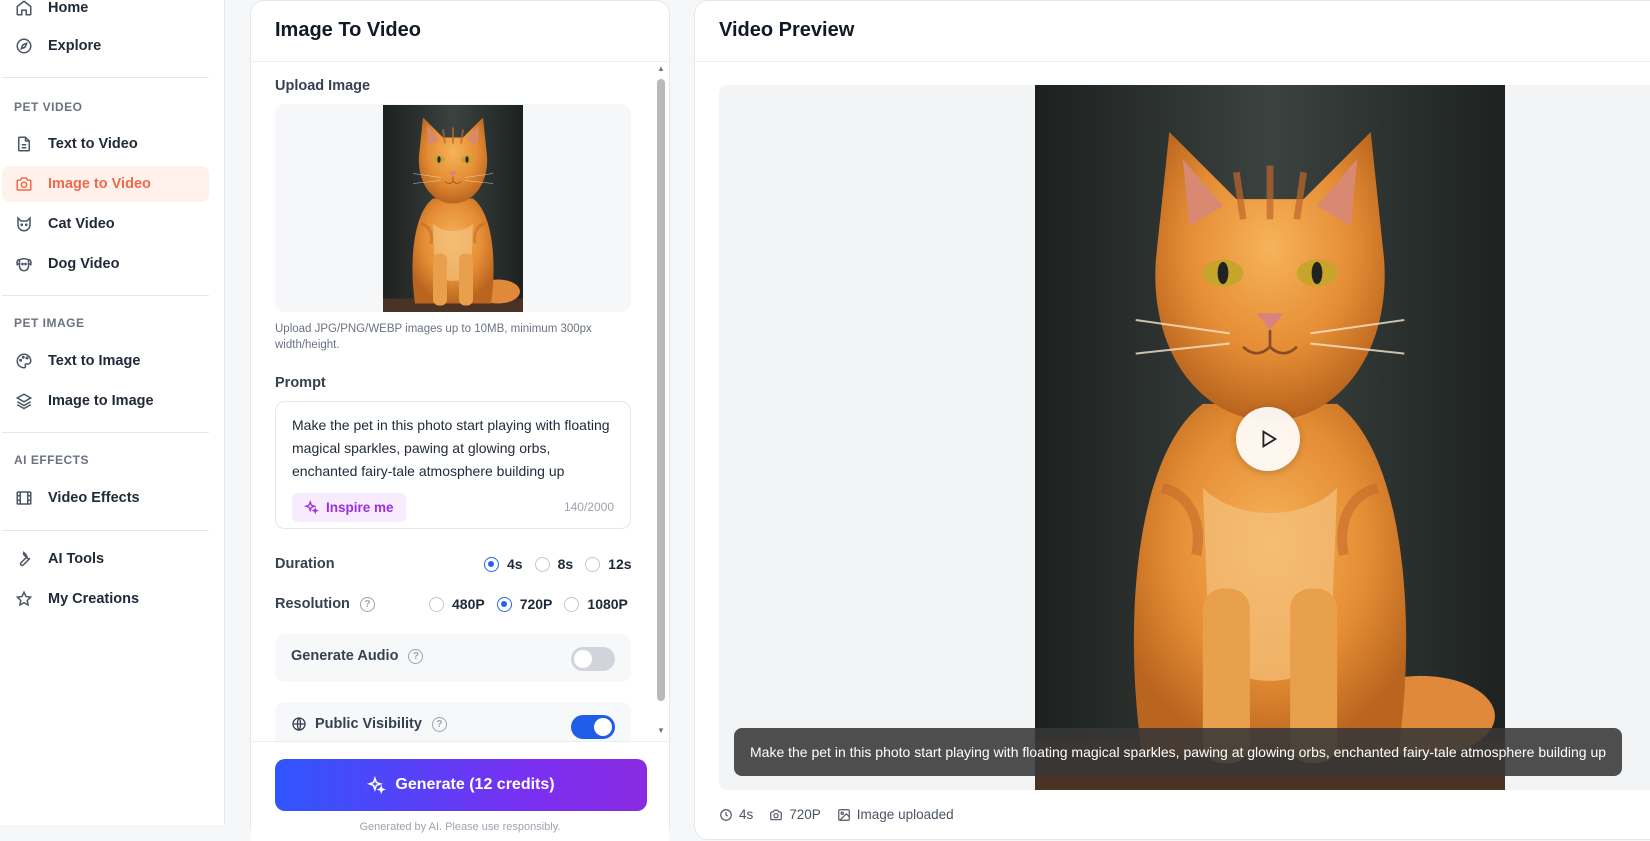 This screenshot has height=841, width=1650. I want to click on sidebar-item-cat-video: Cat Video, so click(105, 224).